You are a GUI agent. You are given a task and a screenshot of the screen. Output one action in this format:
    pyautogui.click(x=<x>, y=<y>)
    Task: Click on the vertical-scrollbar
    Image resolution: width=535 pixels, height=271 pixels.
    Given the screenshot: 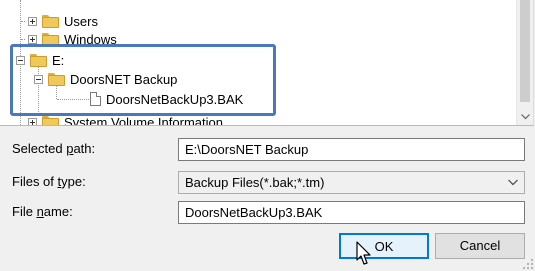 What is the action you would take?
    pyautogui.click(x=524, y=62)
    